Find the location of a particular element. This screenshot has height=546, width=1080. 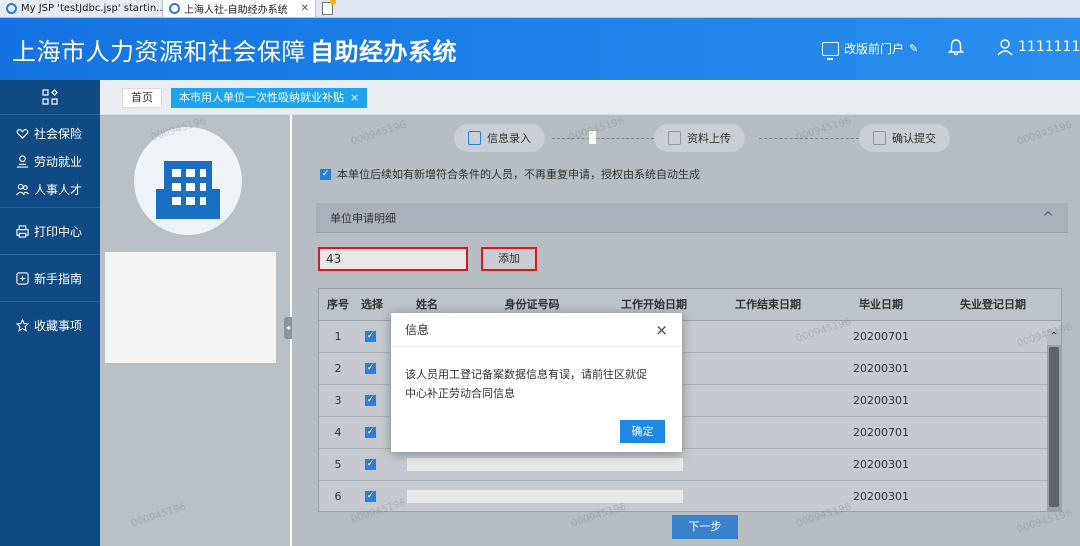

step-info-entry: 信息录入 is located at coordinates (499, 138).